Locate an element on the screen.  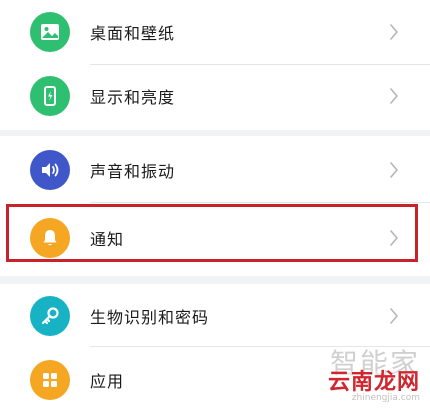
settings-item-label: 显示和亮度 is located at coordinates (133, 97).